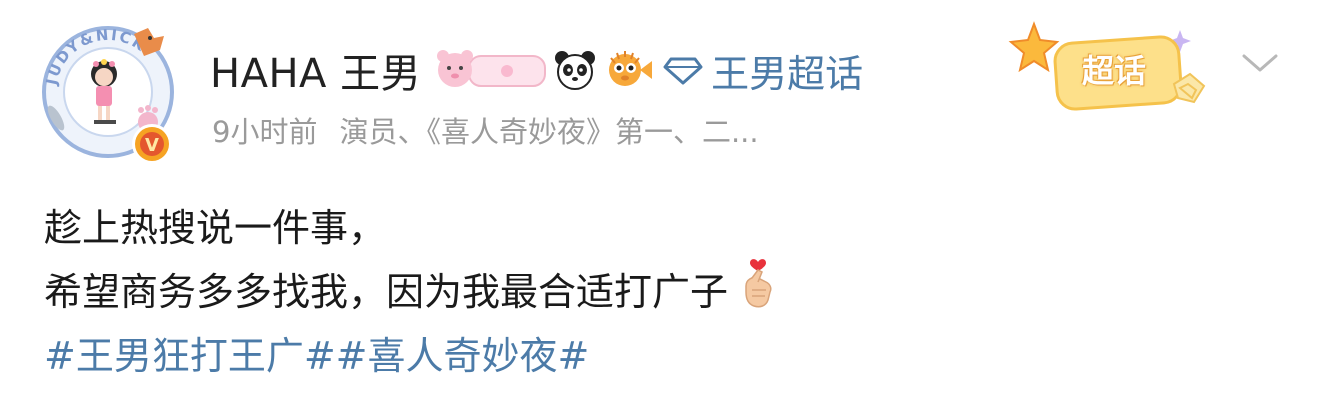 Image resolution: width=1320 pixels, height=411 pixels. I want to click on post-body-line: 趁上热搜说一件事，, so click(664, 228).